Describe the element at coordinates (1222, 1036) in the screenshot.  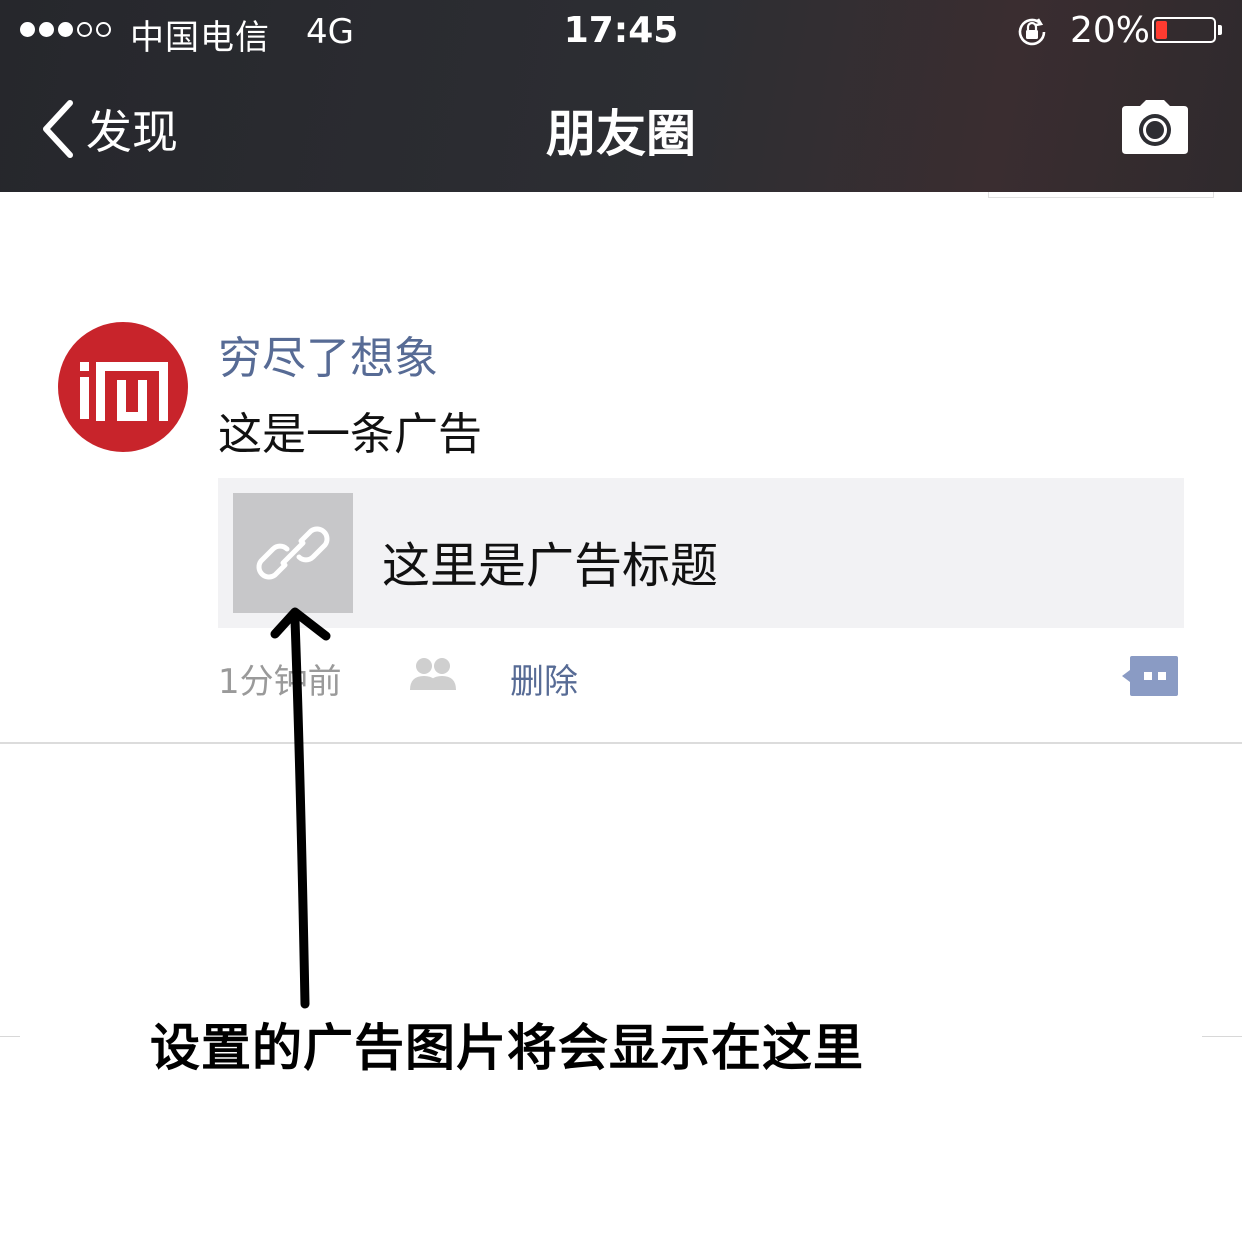
I see `section-divider-right` at that location.